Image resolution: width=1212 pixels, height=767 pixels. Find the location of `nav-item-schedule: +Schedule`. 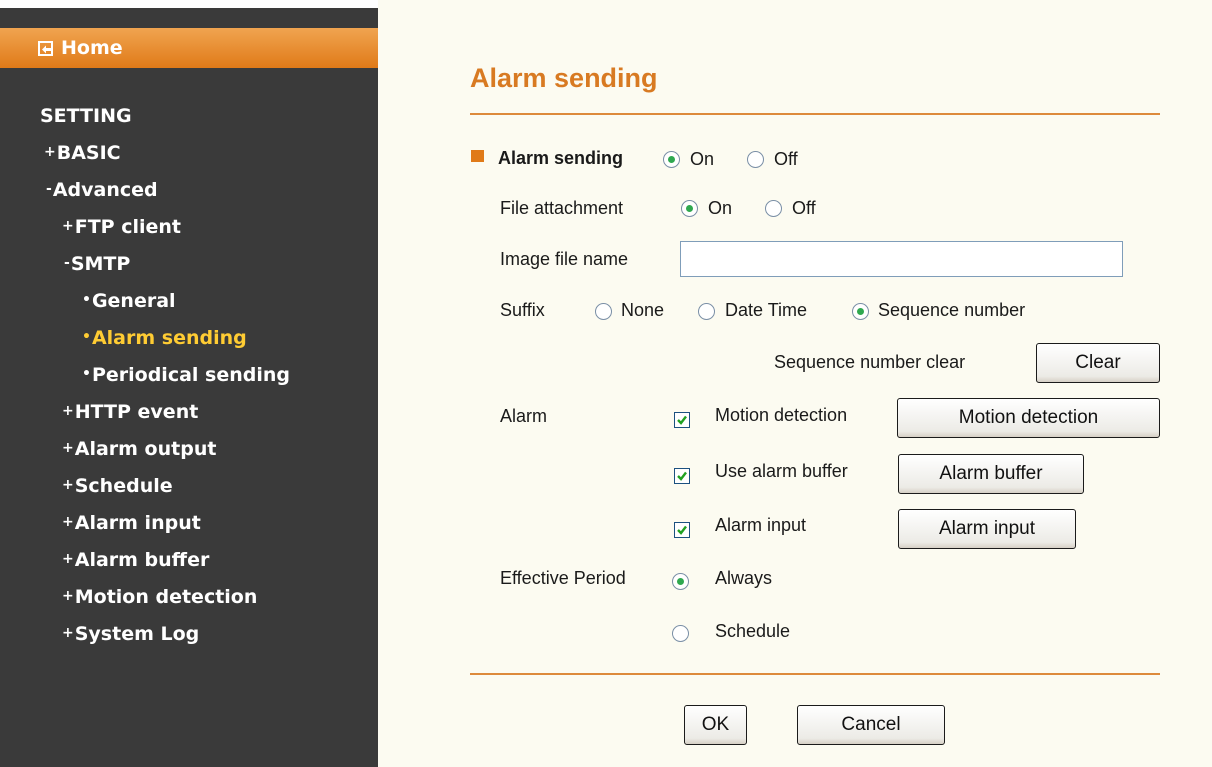

nav-item-schedule: +Schedule is located at coordinates (117, 486).